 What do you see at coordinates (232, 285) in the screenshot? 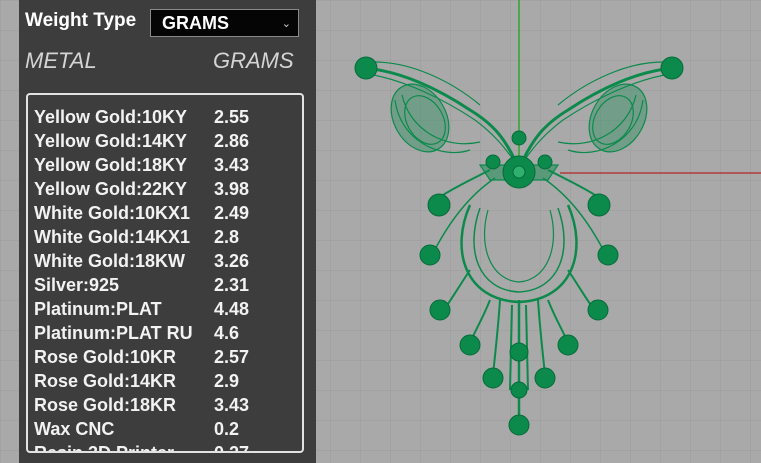
I see `metal-grams: 2.31` at bounding box center [232, 285].